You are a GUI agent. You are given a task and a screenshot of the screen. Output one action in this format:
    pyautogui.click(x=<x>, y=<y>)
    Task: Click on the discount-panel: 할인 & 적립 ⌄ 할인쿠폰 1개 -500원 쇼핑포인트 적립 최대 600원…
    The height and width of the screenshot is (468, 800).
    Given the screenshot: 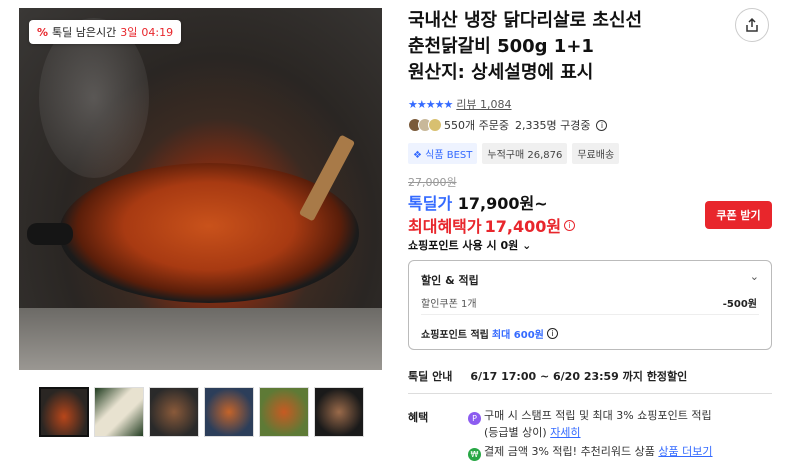 What is the action you would take?
    pyautogui.click(x=590, y=305)
    